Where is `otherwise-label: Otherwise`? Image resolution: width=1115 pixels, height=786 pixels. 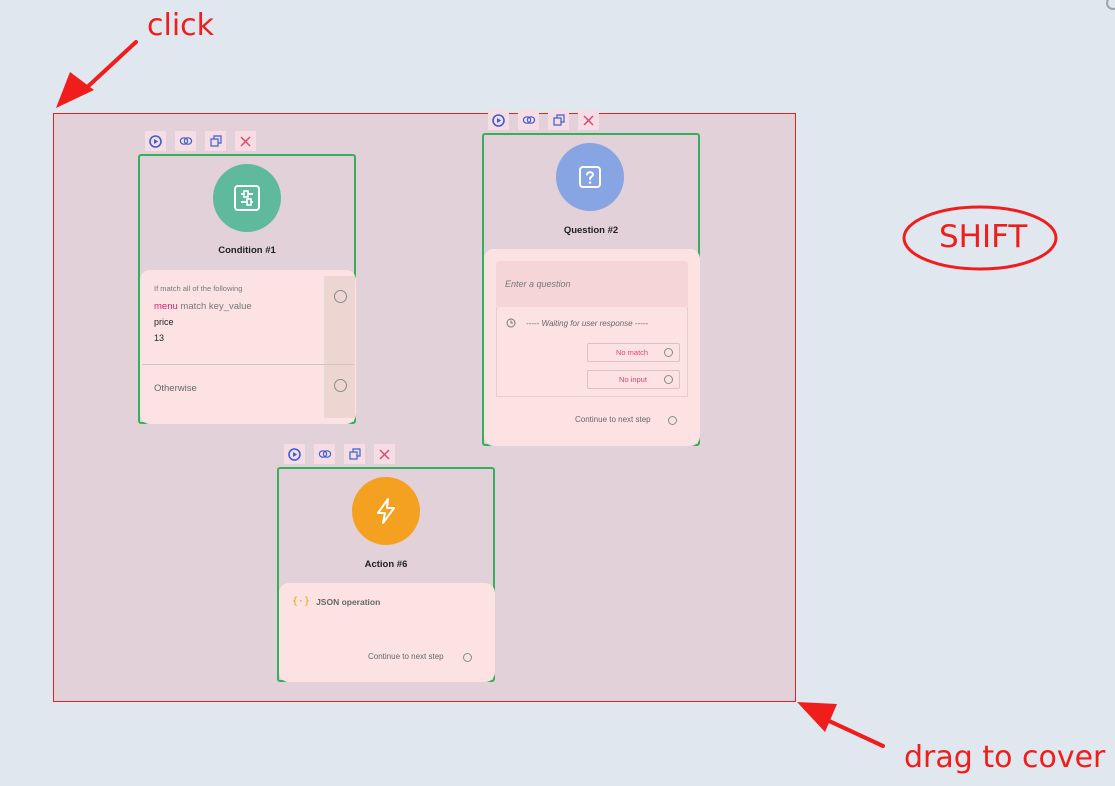
otherwise-label: Otherwise is located at coordinates (175, 388).